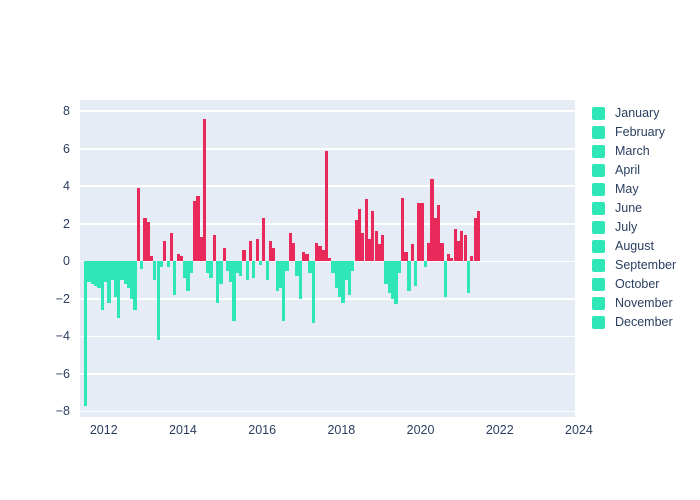 Image resolution: width=700 pixels, height=500 pixels. I want to click on x-tick-label: 2020, so click(420, 430).